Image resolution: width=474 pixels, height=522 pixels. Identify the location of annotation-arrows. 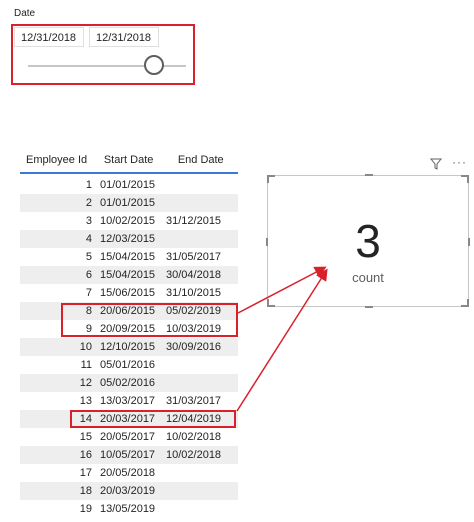
(282, 339).